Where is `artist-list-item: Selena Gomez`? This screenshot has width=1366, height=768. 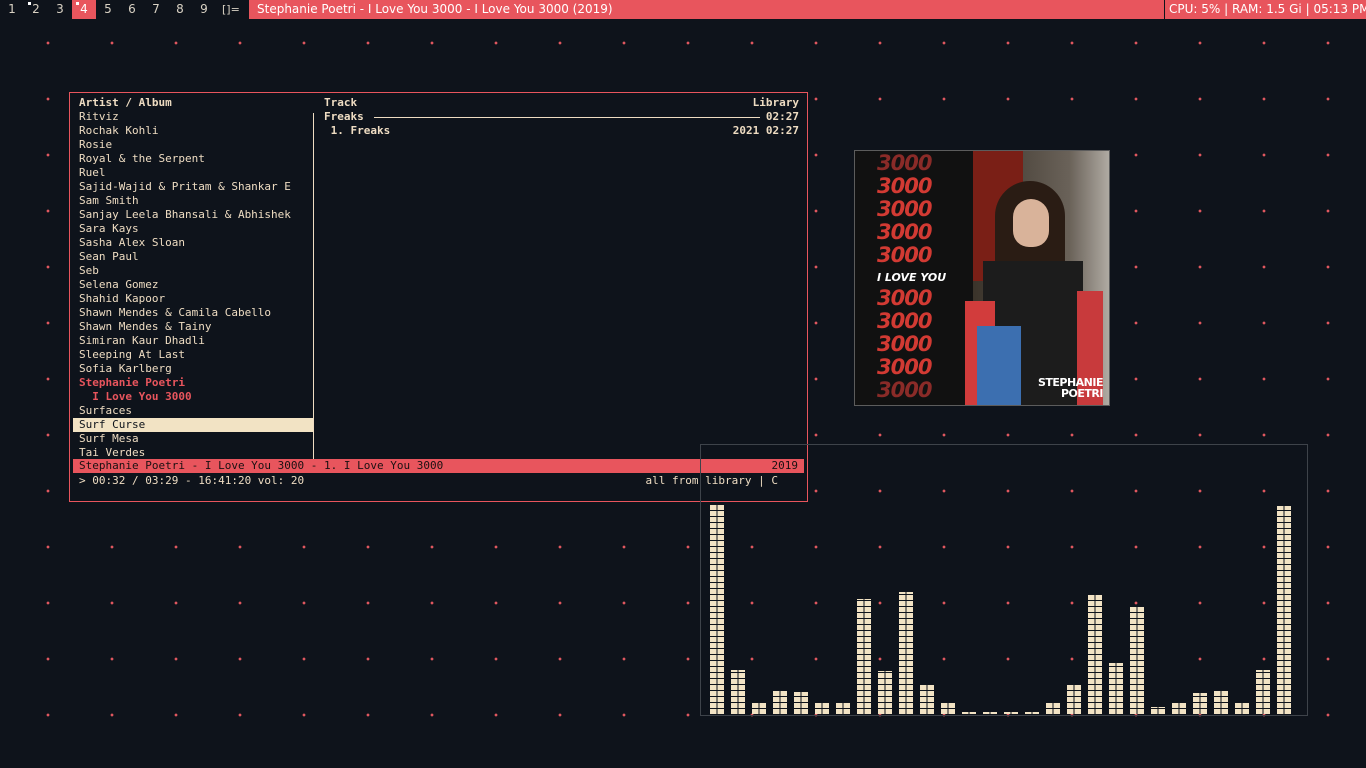
artist-list-item: Selena Gomez is located at coordinates (195, 285).